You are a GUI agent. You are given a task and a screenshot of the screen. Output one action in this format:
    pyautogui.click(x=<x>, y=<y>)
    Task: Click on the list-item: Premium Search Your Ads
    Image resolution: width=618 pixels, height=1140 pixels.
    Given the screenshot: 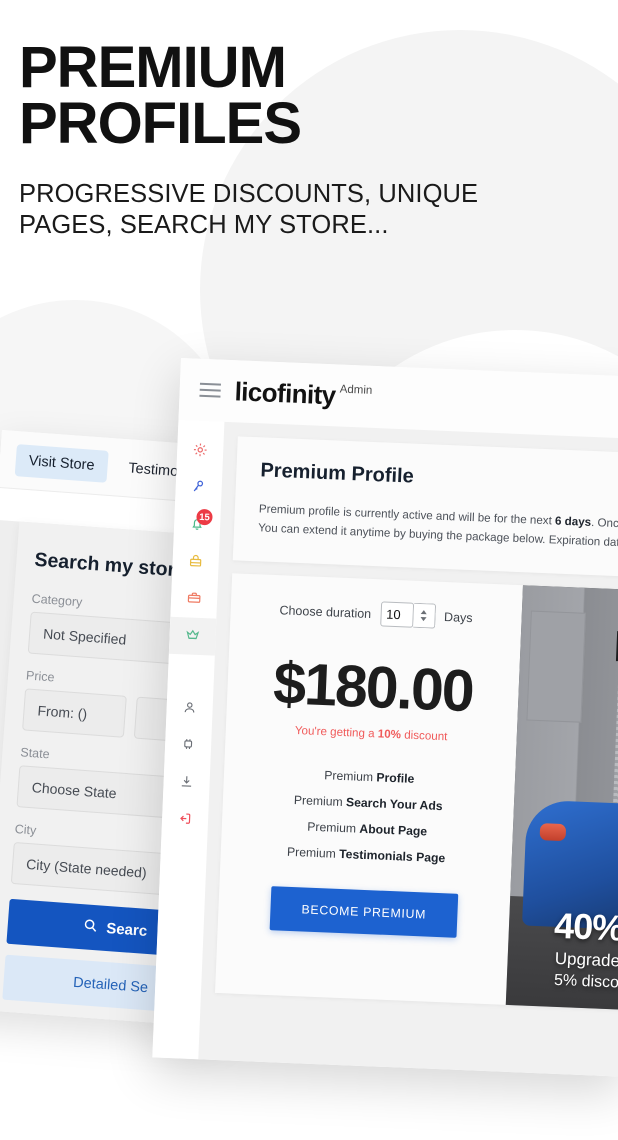 What is the action you would take?
    pyautogui.click(x=368, y=803)
    